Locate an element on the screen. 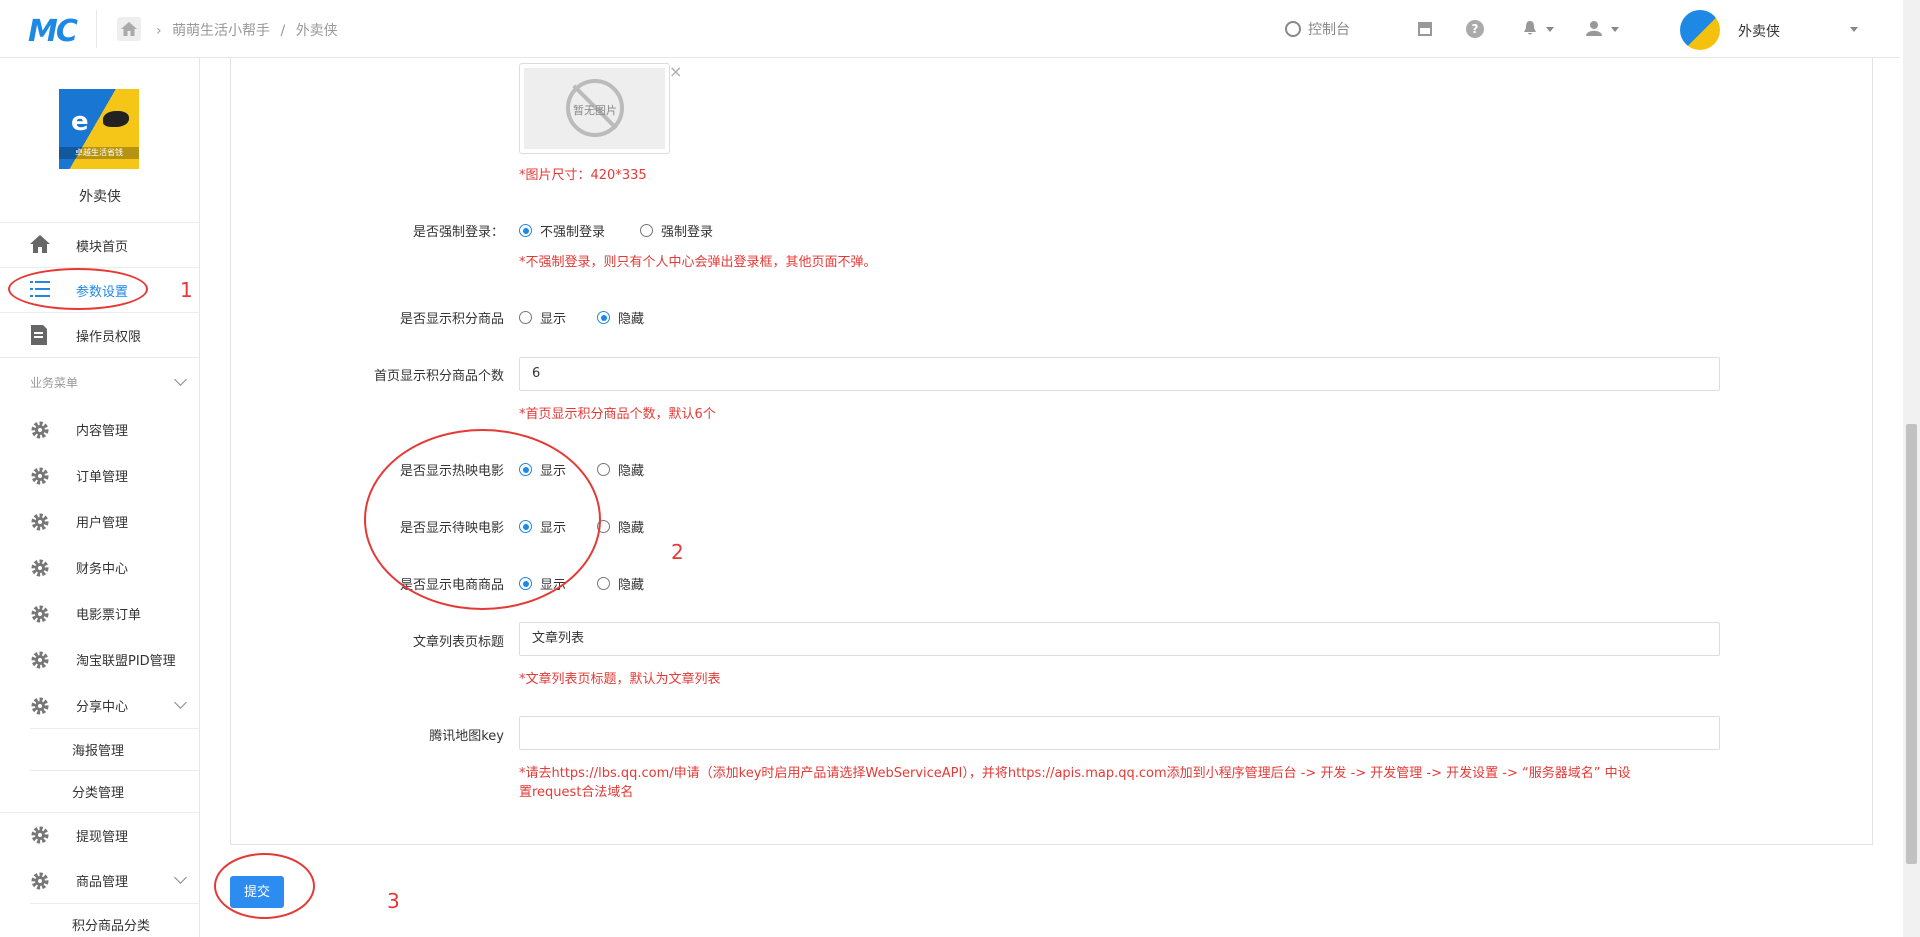 The width and height of the screenshot is (1920, 937). sidebar-item-label: 财务中心 is located at coordinates (102, 569).